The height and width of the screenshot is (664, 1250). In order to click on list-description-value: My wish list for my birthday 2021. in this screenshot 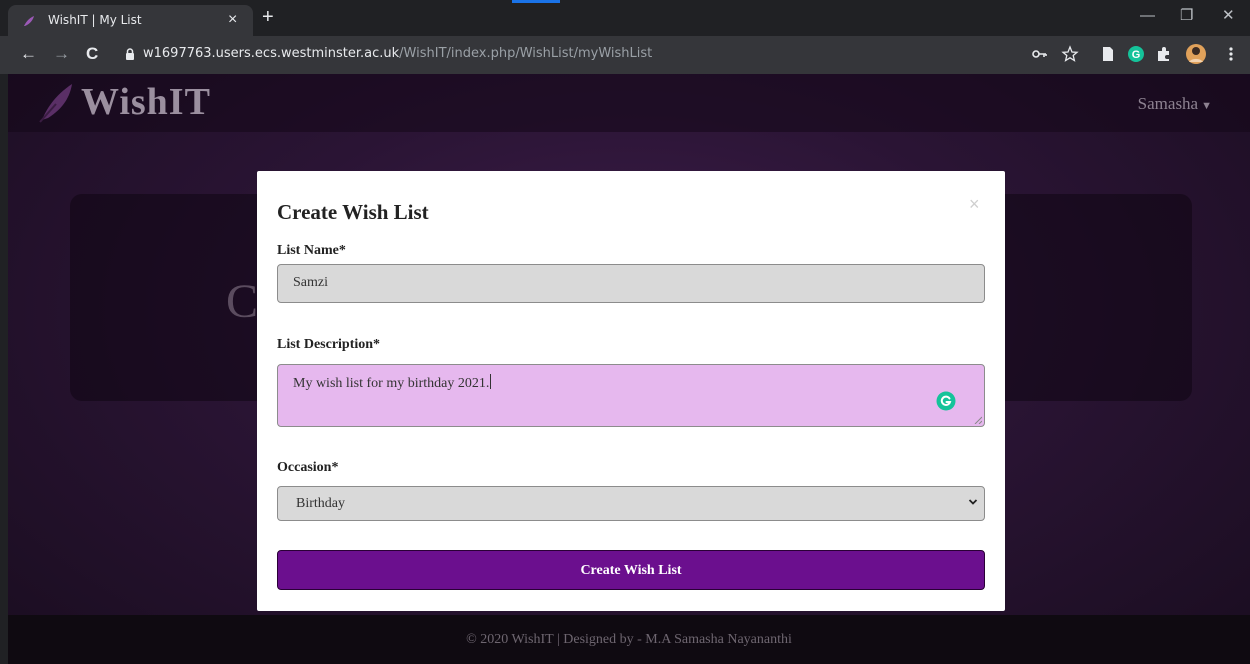, I will do `click(391, 383)`.